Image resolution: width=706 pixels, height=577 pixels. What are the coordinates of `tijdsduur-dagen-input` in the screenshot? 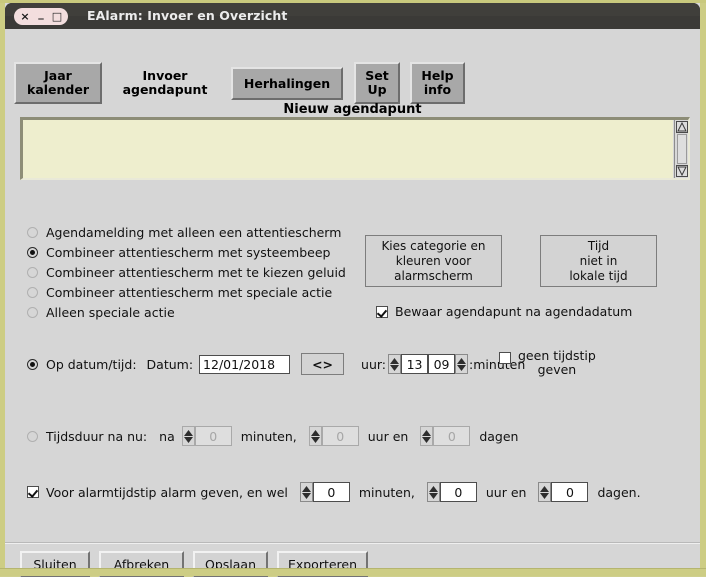 It's located at (452, 436).